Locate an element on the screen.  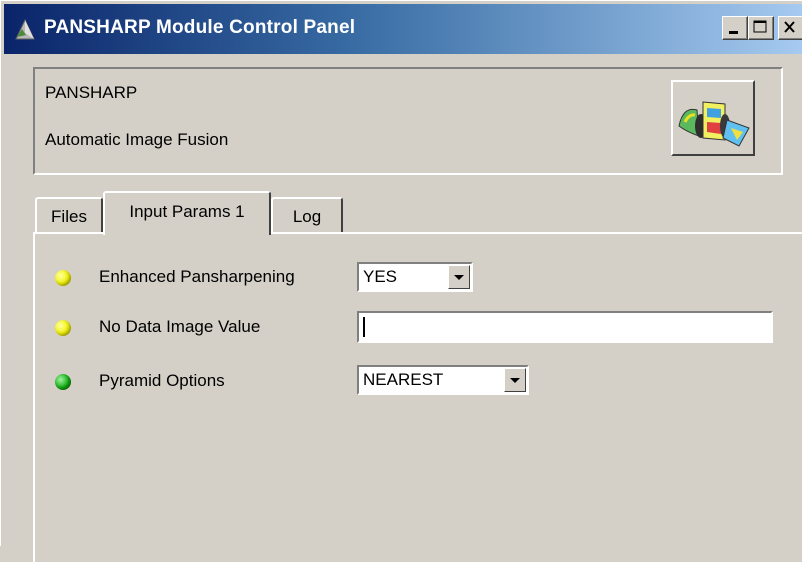
tab-log-label: Log is located at coordinates (307, 216).